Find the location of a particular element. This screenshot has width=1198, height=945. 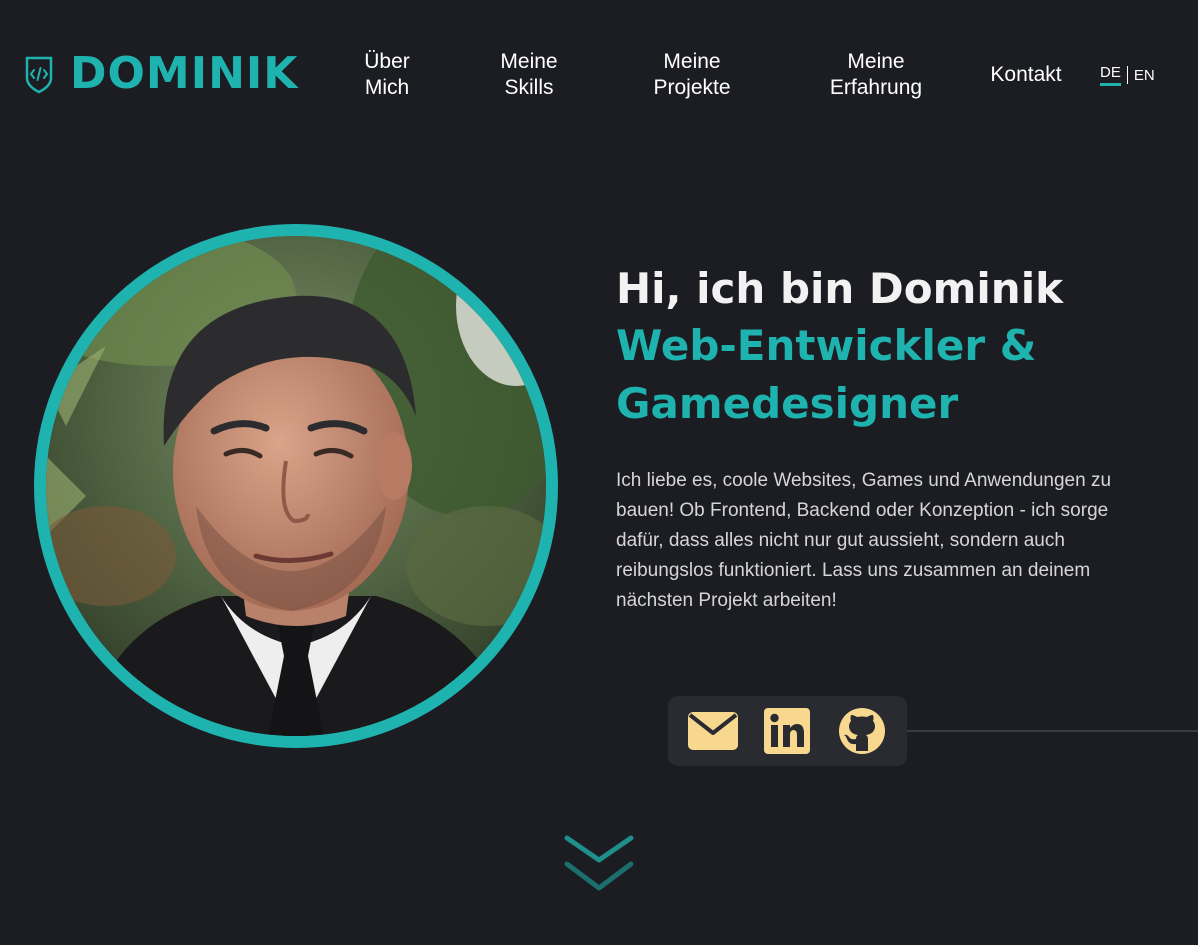

social-links-bar is located at coordinates (787, 731).